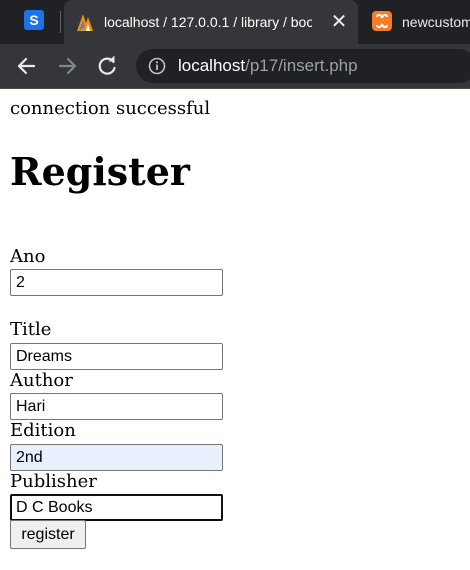 The width and height of the screenshot is (470, 570). I want to click on tab-separator, so click(60, 22).